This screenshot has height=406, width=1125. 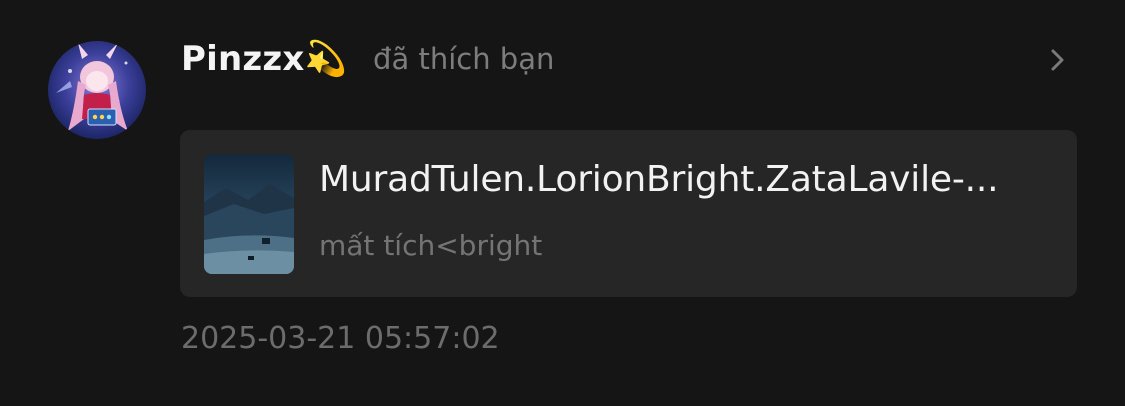 I want to click on chevron-right-icon, so click(x=1058, y=60).